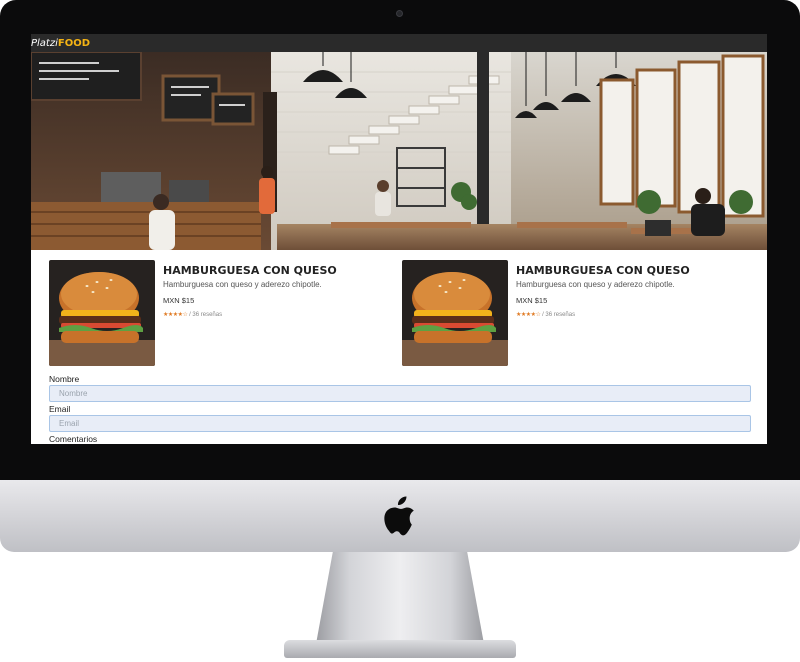  What do you see at coordinates (399, 43) in the screenshot?
I see `navbar: PlatziFOOD` at bounding box center [399, 43].